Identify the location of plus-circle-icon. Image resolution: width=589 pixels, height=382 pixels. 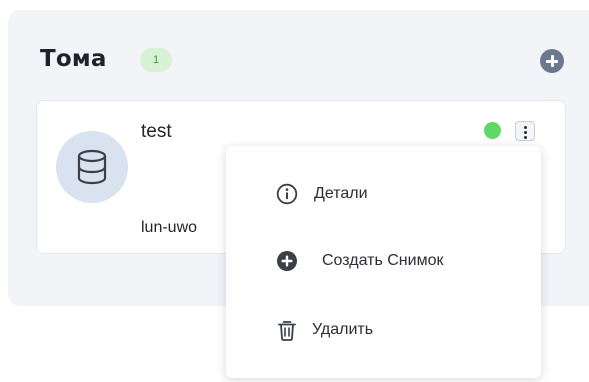
(287, 261).